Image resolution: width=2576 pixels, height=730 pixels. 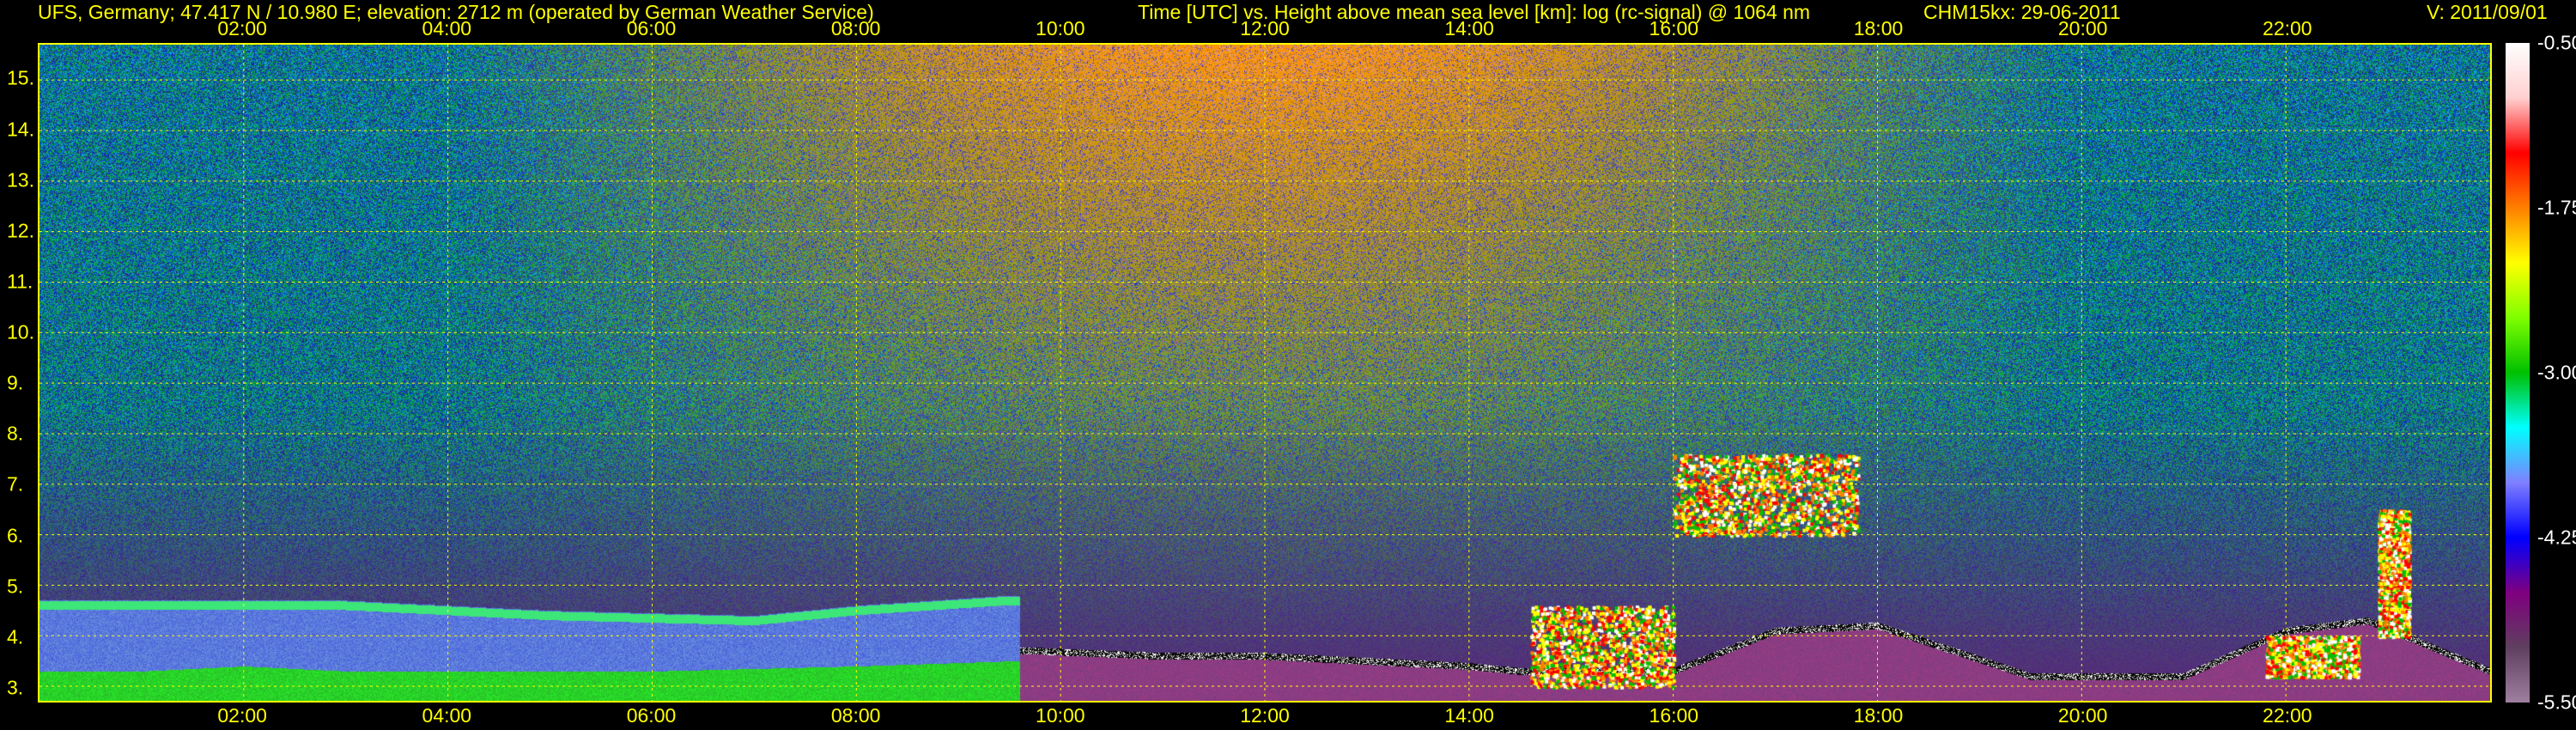 I want to click on version-label: V: 2011/09/01, so click(x=2487, y=12).